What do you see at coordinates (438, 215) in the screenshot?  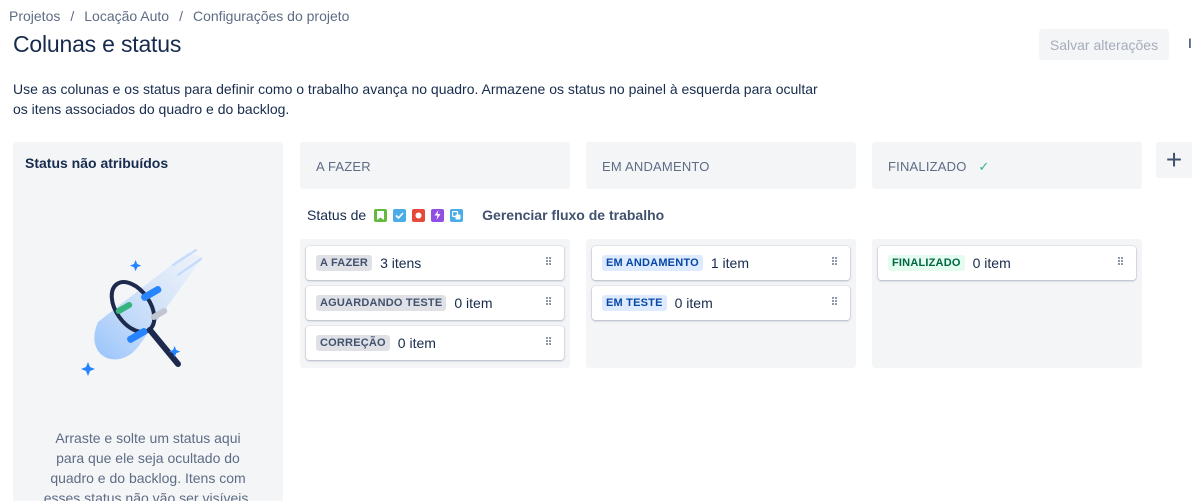 I see `epic-icon` at bounding box center [438, 215].